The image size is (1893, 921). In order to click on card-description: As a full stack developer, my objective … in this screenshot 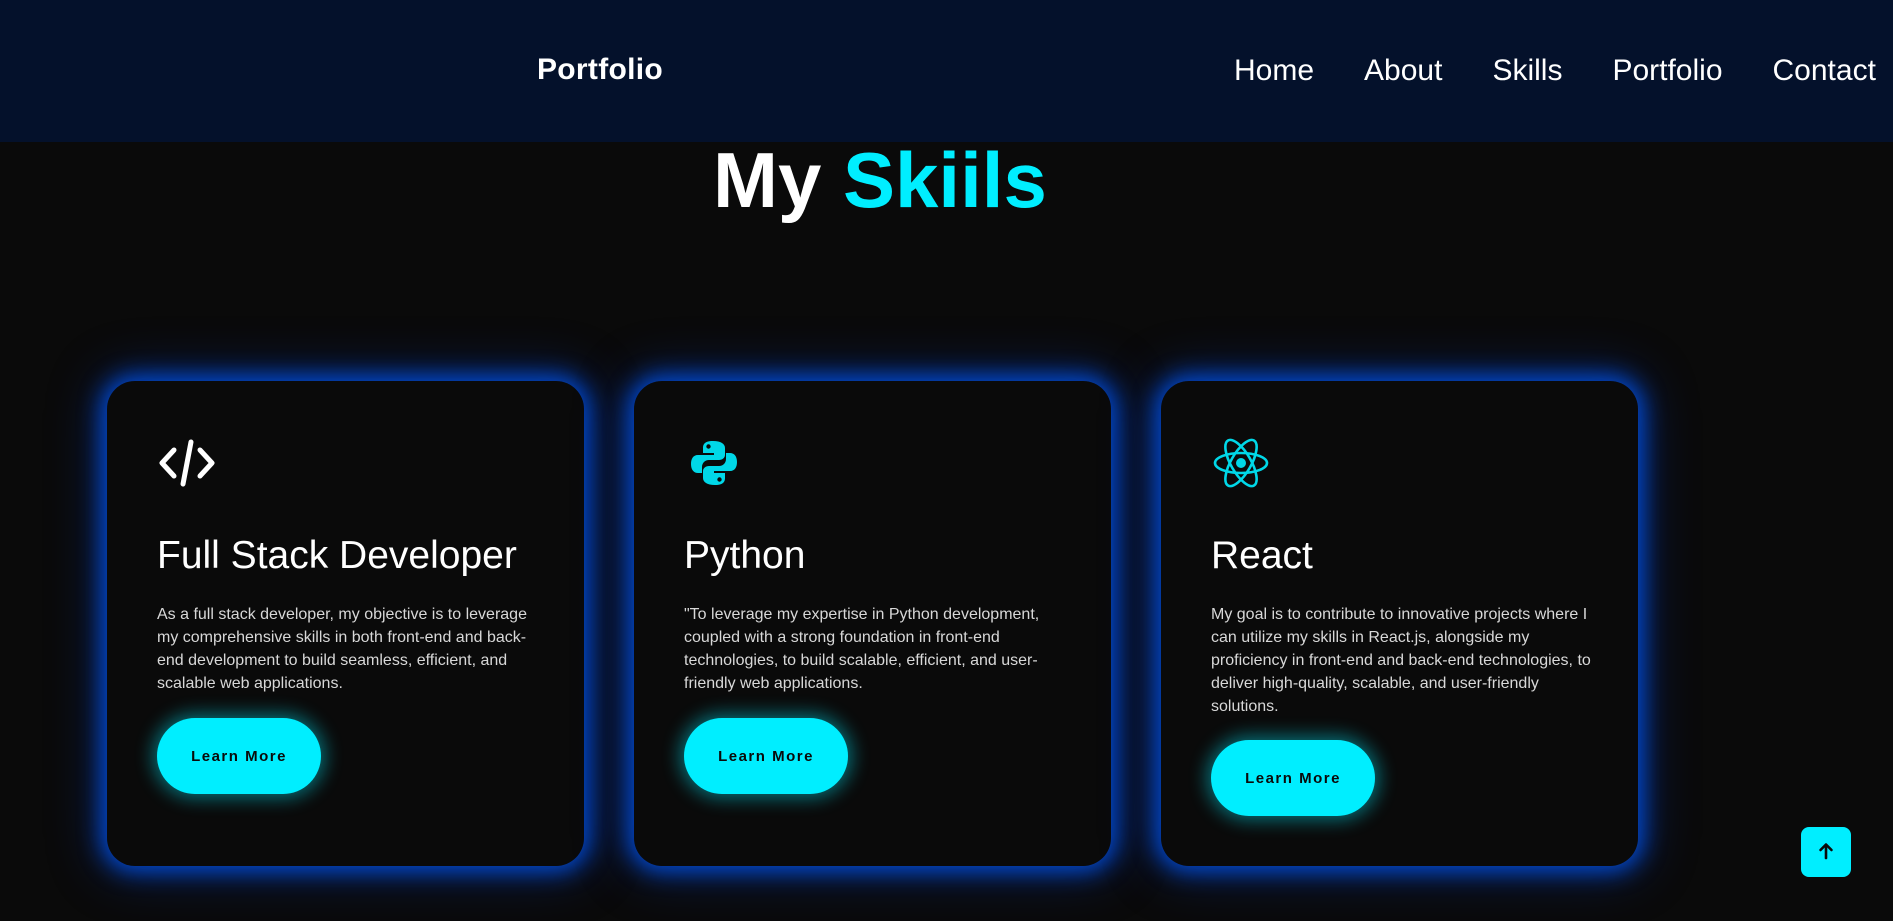, I will do `click(342, 649)`.